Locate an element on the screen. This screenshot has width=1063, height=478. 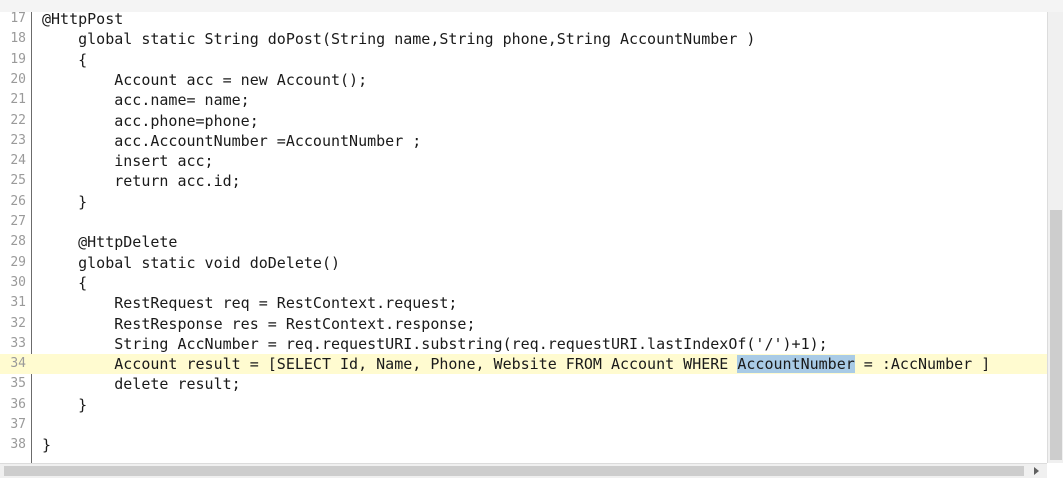
line-number: 25 is located at coordinates (18, 181).